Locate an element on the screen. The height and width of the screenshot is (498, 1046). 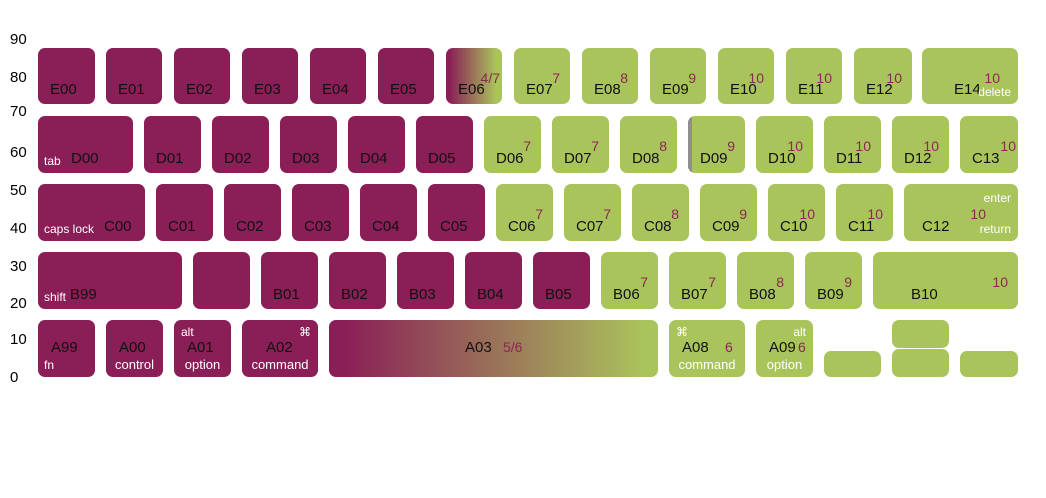
key-code-label: A08 is located at coordinates (695, 347).